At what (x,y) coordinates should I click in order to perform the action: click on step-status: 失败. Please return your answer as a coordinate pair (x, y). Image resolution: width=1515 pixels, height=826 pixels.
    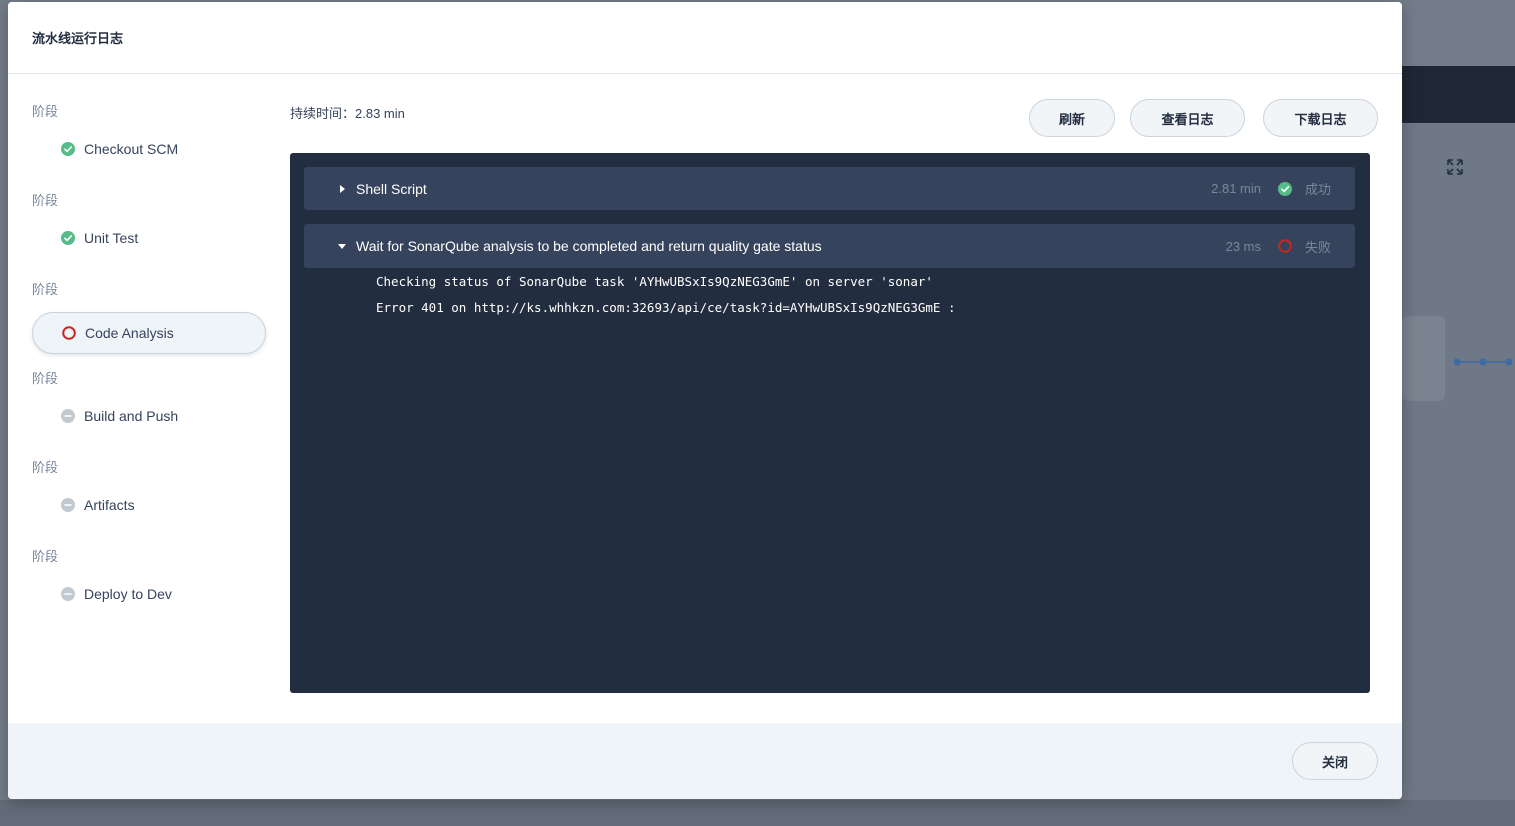
    Looking at the image, I should click on (1317, 247).